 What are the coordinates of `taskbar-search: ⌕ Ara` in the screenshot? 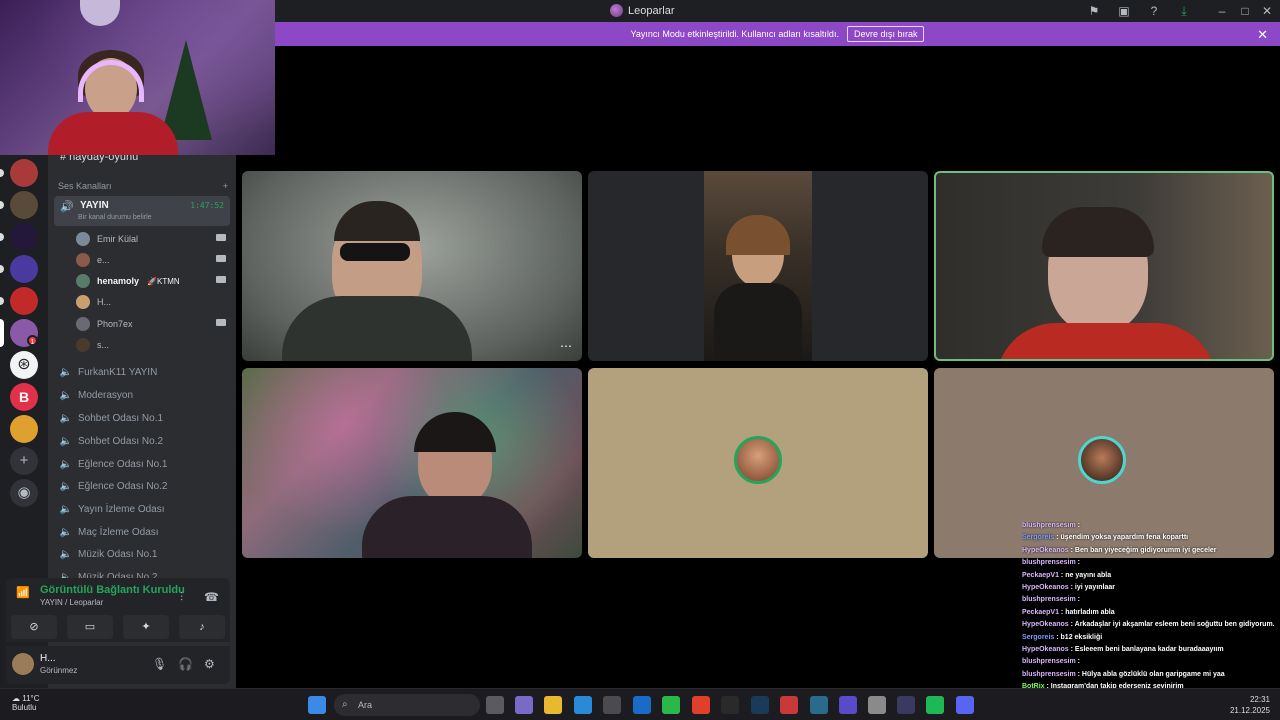 It's located at (407, 705).